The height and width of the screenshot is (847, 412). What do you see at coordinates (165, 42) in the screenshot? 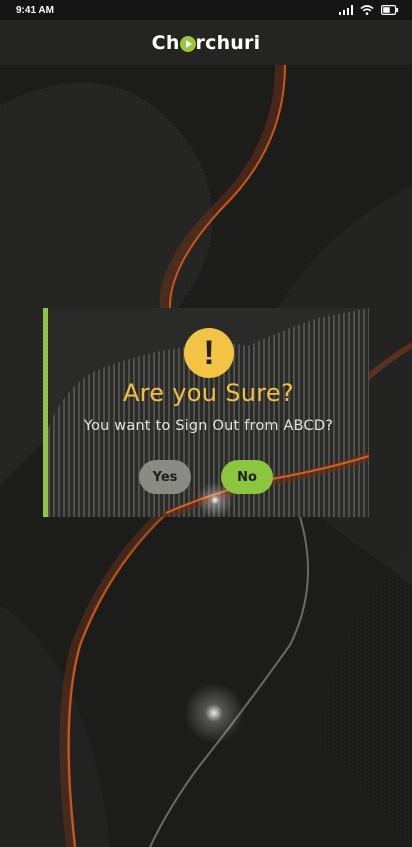
I see `logo-prefix: Ch` at bounding box center [165, 42].